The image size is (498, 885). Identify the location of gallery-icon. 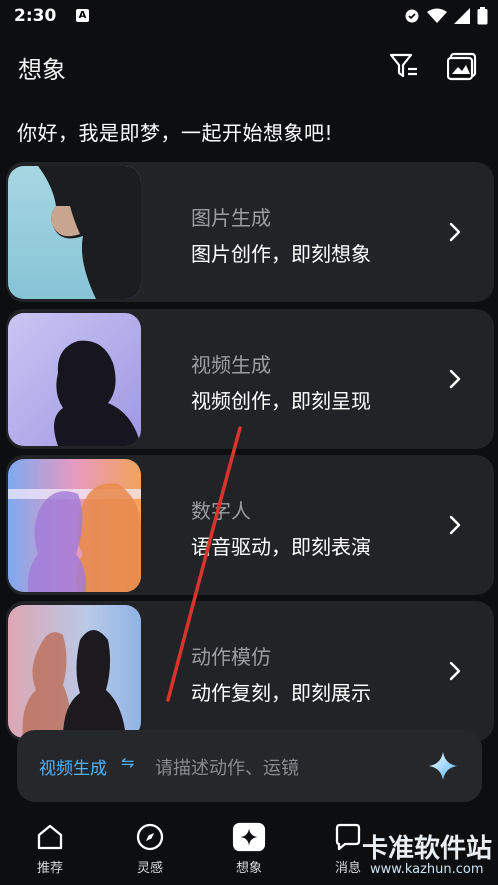
(462, 66).